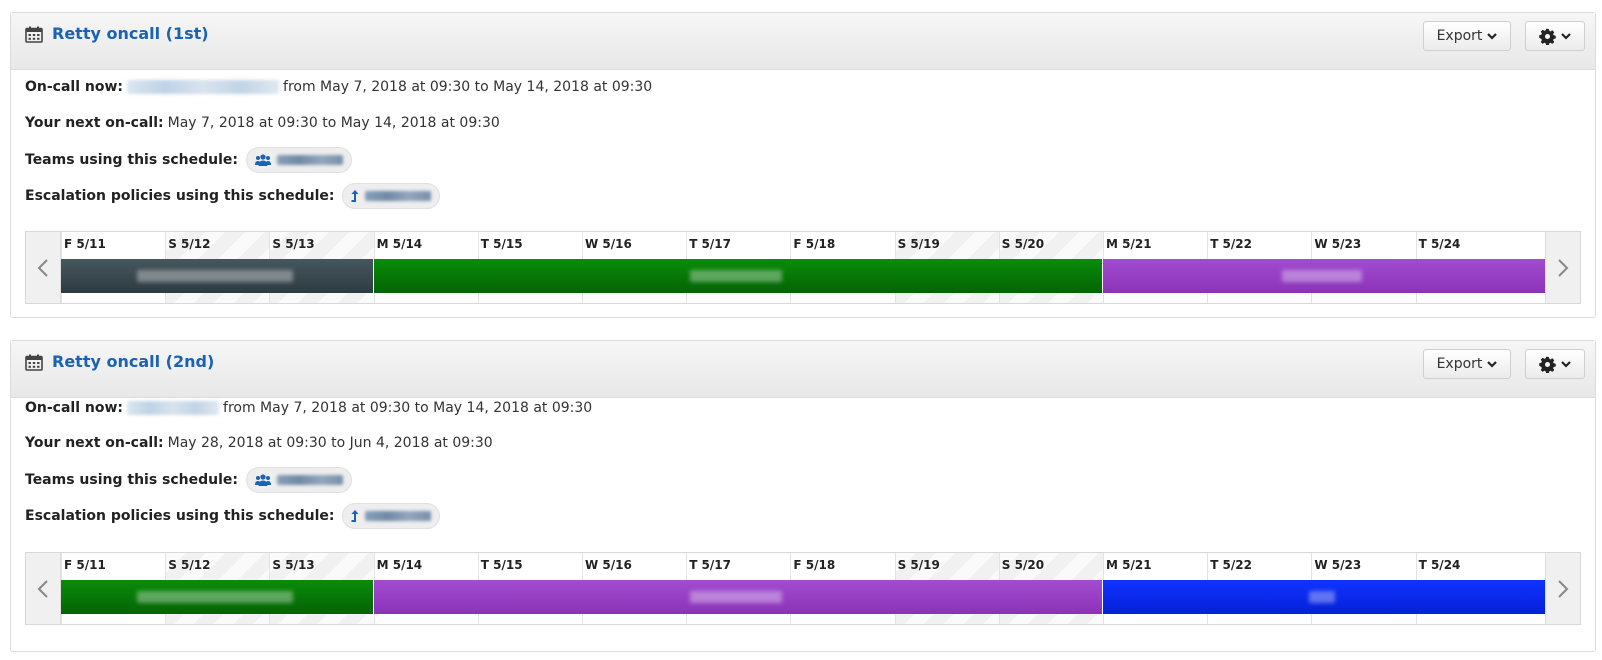  What do you see at coordinates (803, 369) in the screenshot?
I see `schedule-header: Retty oncall (2nd) Export` at bounding box center [803, 369].